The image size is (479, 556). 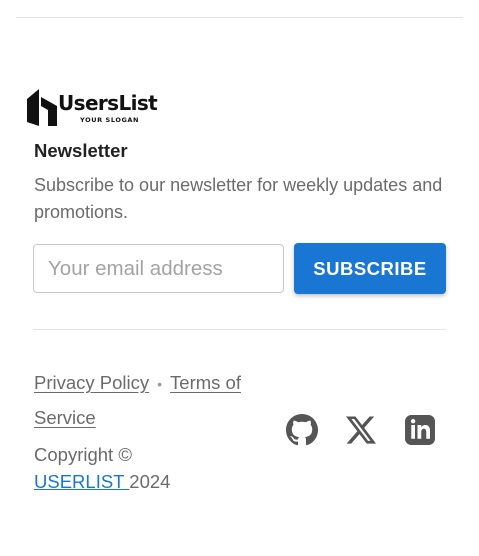 I want to click on github-icon, so click(x=302, y=430).